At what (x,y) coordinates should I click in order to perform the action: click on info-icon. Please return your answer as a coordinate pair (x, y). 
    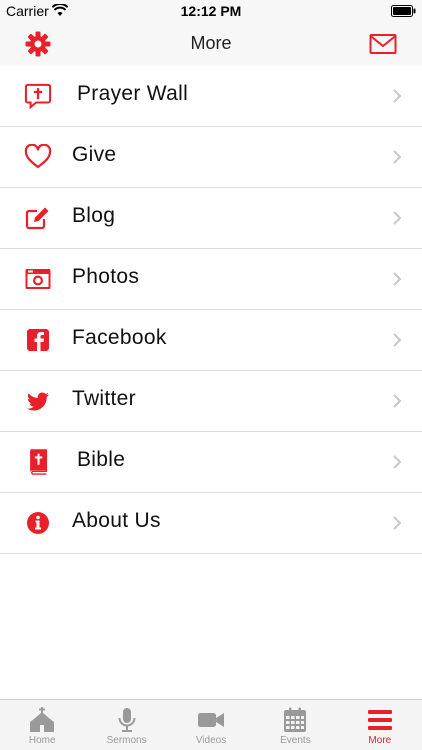
    Looking at the image, I should click on (38, 523).